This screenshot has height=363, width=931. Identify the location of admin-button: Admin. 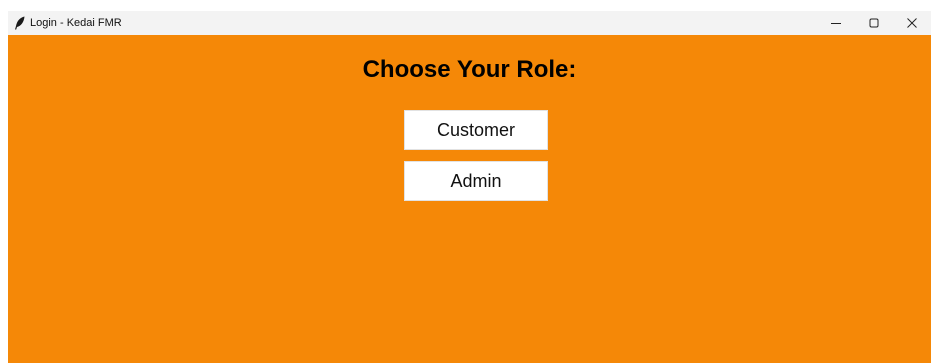
(476, 181).